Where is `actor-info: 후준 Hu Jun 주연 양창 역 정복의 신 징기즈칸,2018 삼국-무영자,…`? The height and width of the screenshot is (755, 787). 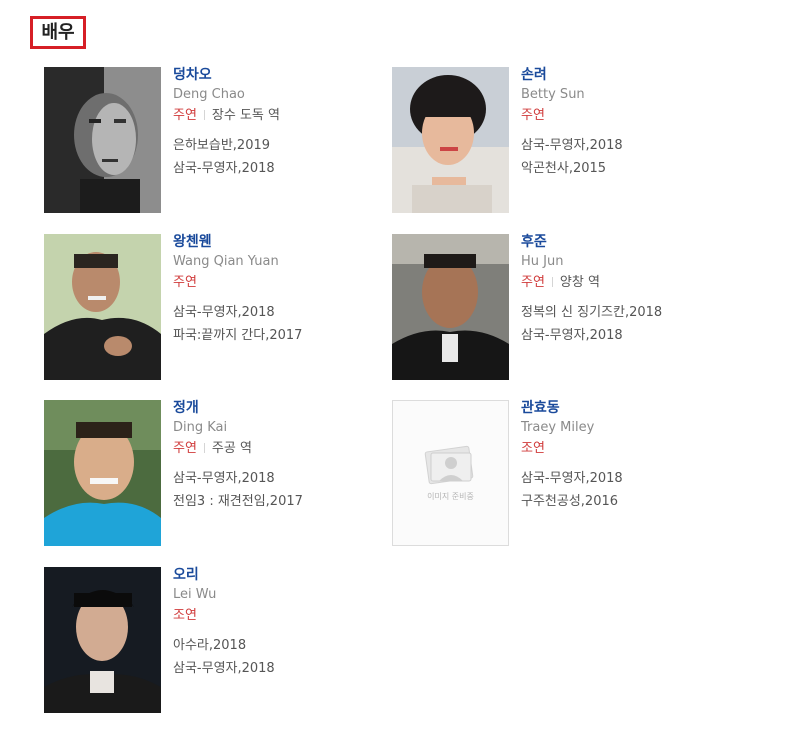
actor-info: 후준 Hu Jun 주연 양창 역 정복의 신 징기즈칸,2018 삼국-무영자,… is located at coordinates (631, 292).